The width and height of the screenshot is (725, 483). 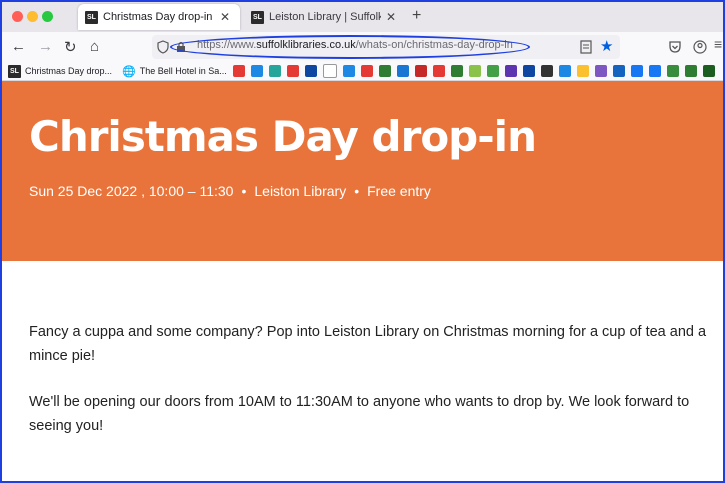 I want to click on event-location: Leiston Library, so click(x=300, y=191).